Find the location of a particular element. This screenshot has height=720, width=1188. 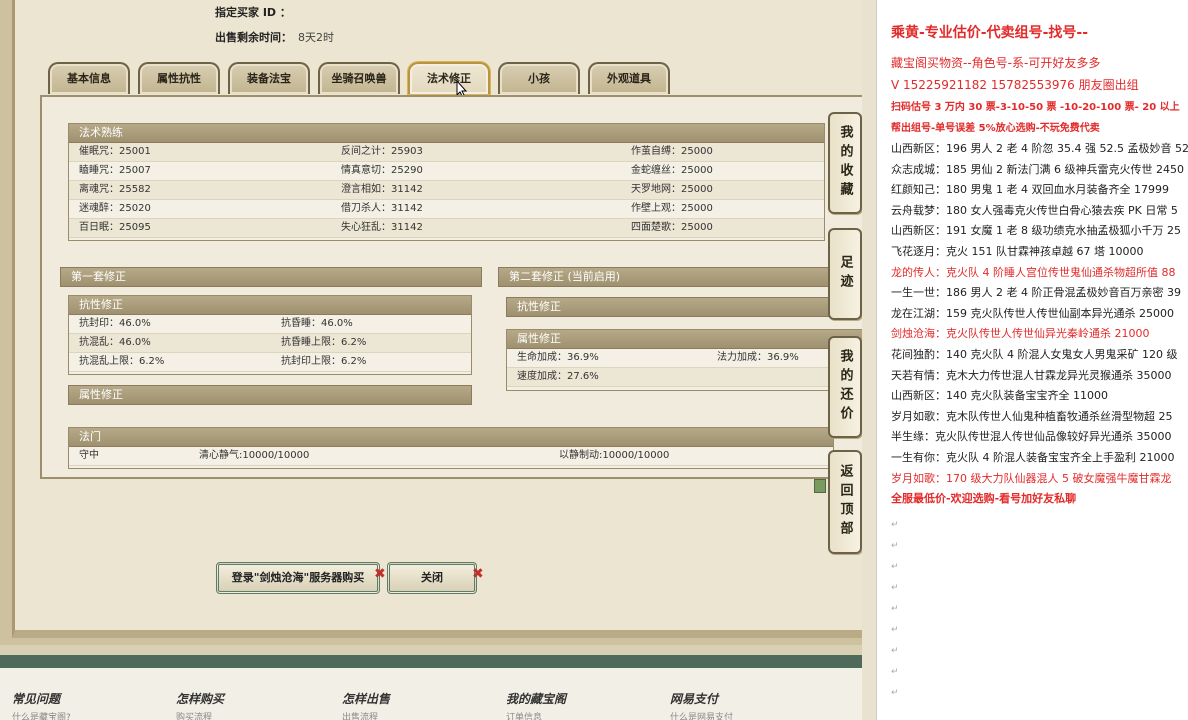

login-buy-button: 登录"剑烛沧海"服务器购买 is located at coordinates (298, 578).